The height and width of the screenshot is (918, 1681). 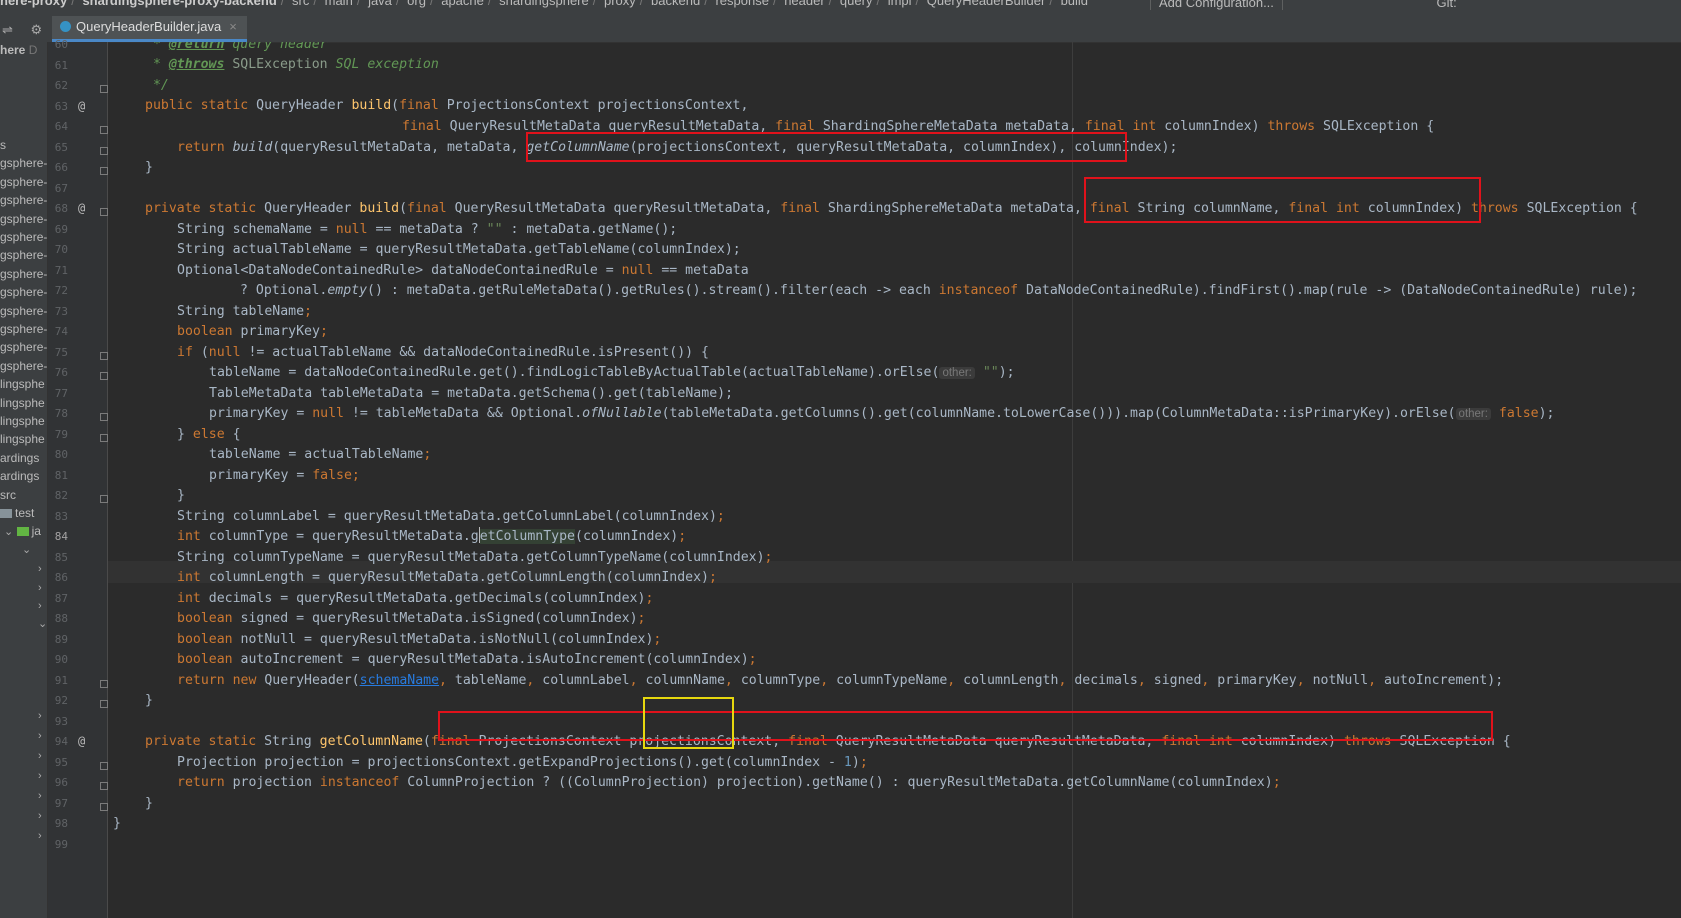 What do you see at coordinates (58, 598) in the screenshot?
I see `line-number: 87` at bounding box center [58, 598].